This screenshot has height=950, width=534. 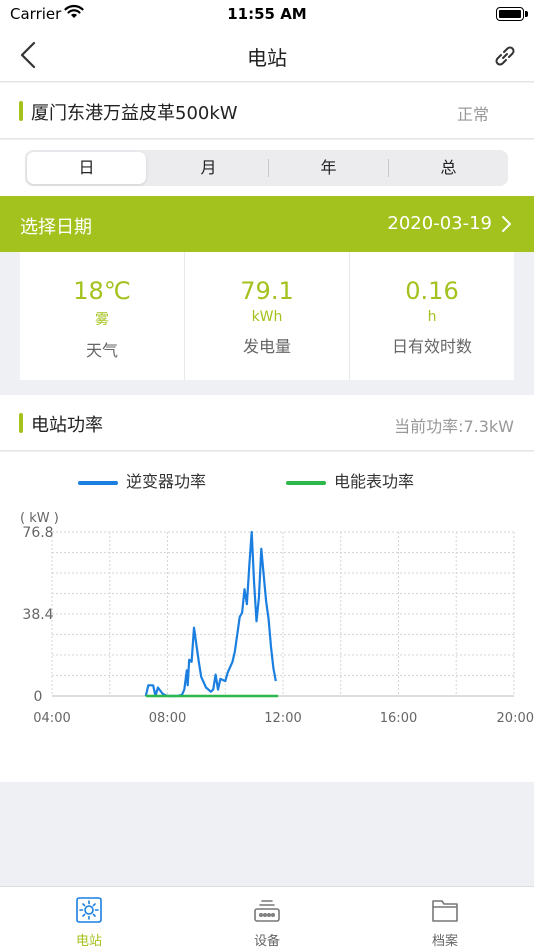 I want to click on folder-icon, so click(x=445, y=911).